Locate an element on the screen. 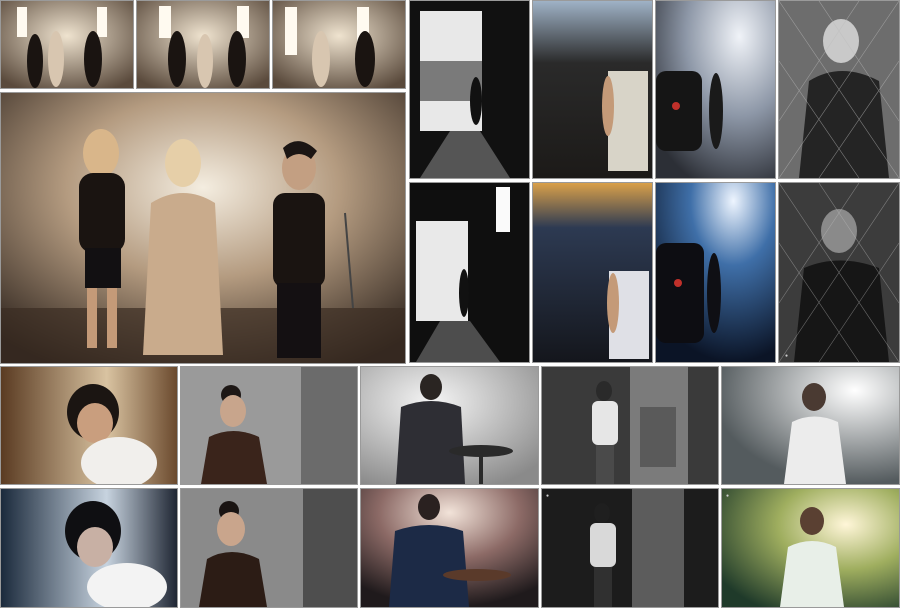  photo-net-2-image is located at coordinates (839, 272).